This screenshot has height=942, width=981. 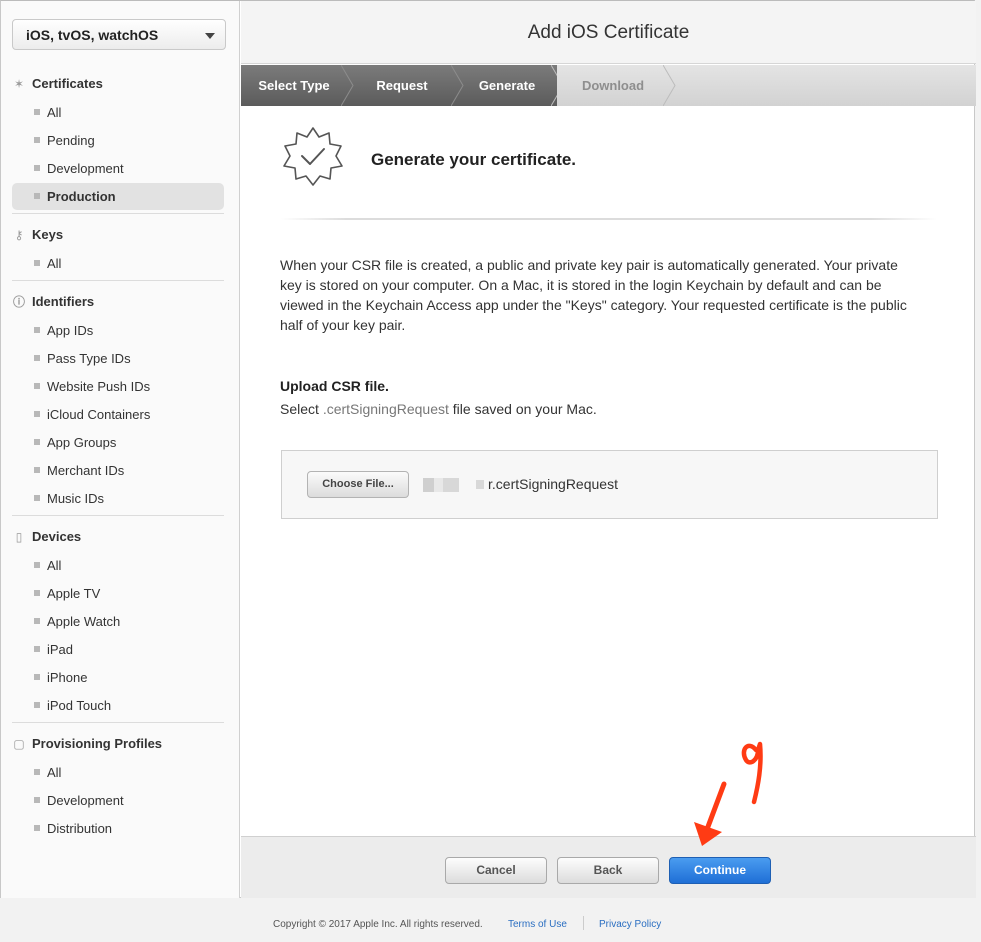 I want to click on red-arrow-annotation, so click(x=728, y=793).